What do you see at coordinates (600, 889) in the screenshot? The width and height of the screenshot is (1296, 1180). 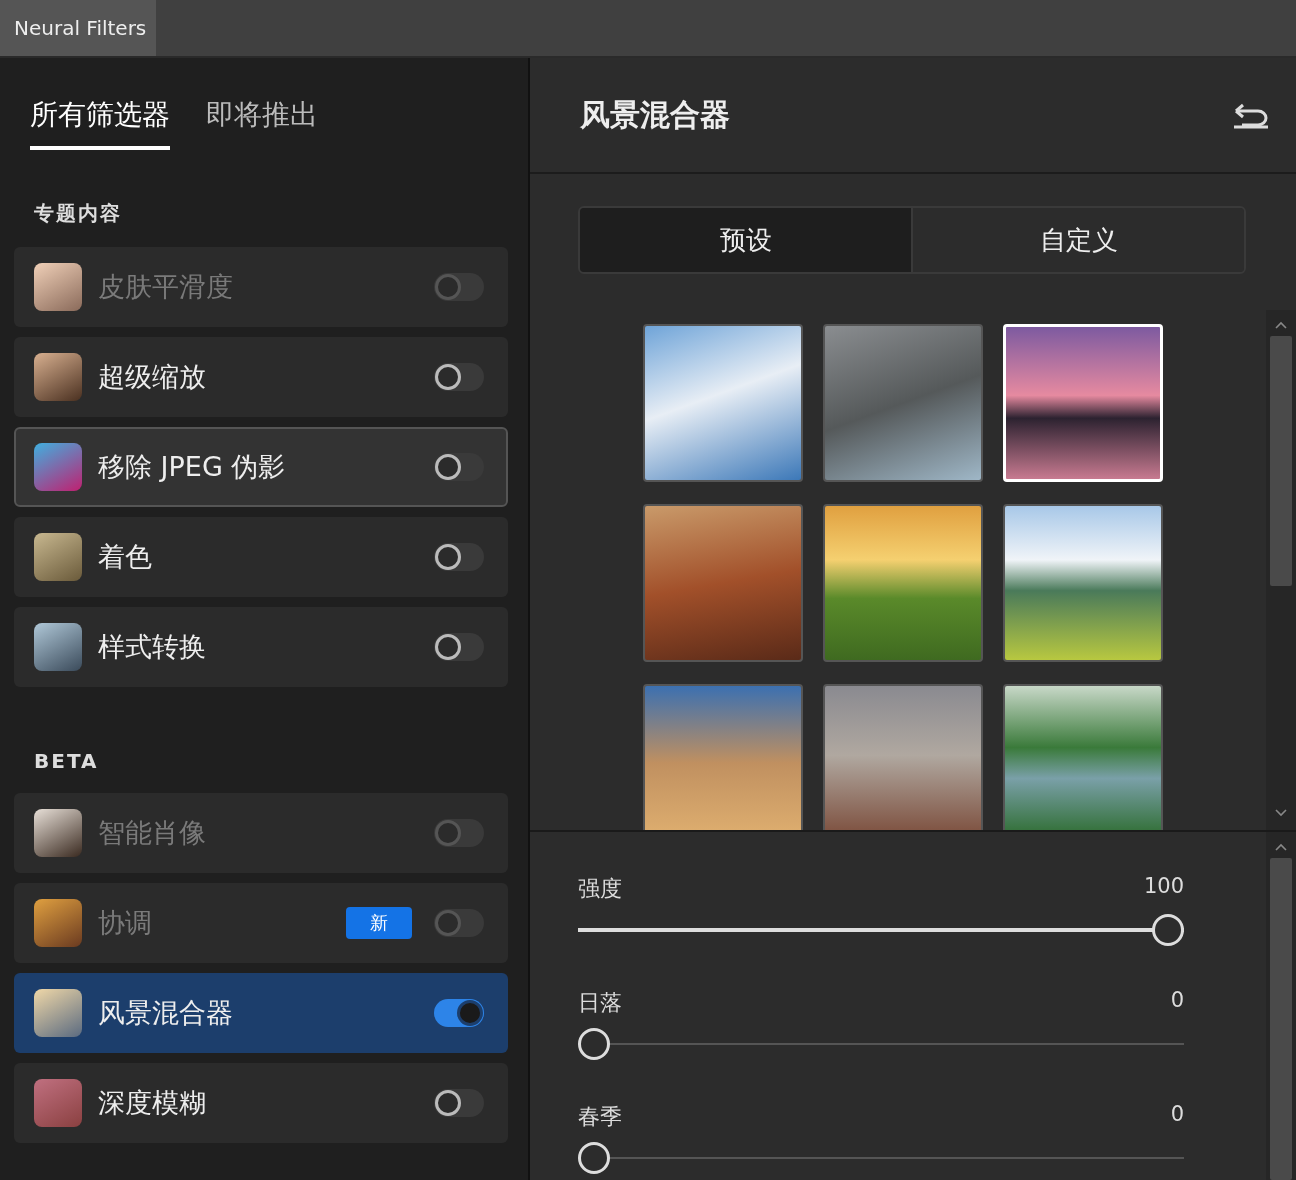 I see `slider-label: 强度` at bounding box center [600, 889].